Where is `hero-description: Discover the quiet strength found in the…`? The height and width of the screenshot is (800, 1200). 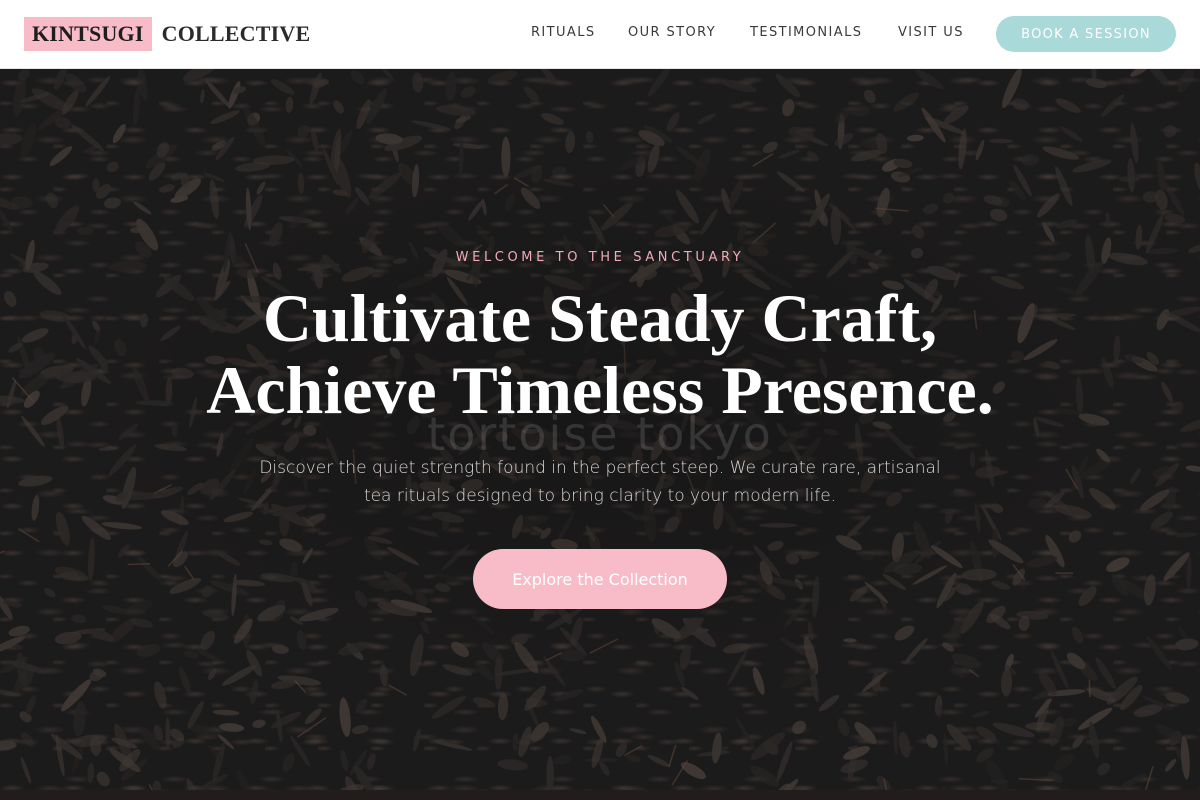 hero-description: Discover the quiet strength found in the… is located at coordinates (600, 482).